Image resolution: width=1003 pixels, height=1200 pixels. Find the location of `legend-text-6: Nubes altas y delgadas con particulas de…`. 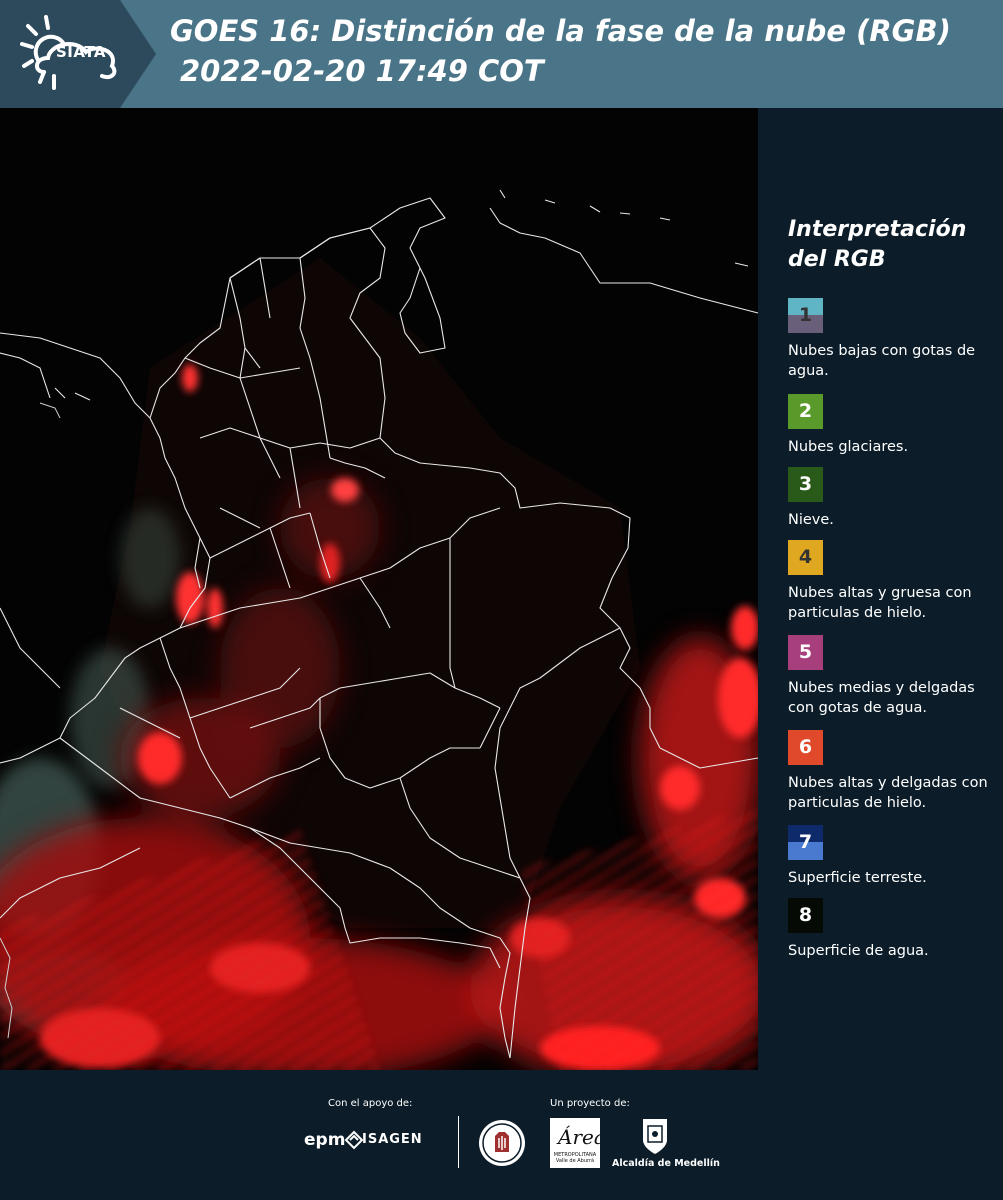

legend-text-6: Nubes altas y delgadas con particulas de… is located at coordinates (888, 793).